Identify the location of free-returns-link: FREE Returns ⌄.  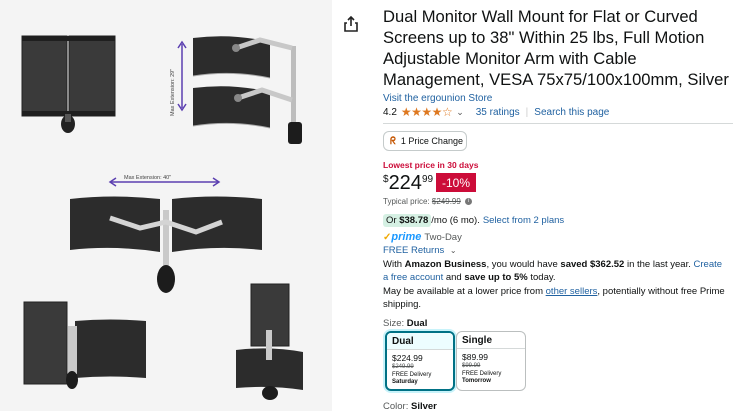
(420, 250).